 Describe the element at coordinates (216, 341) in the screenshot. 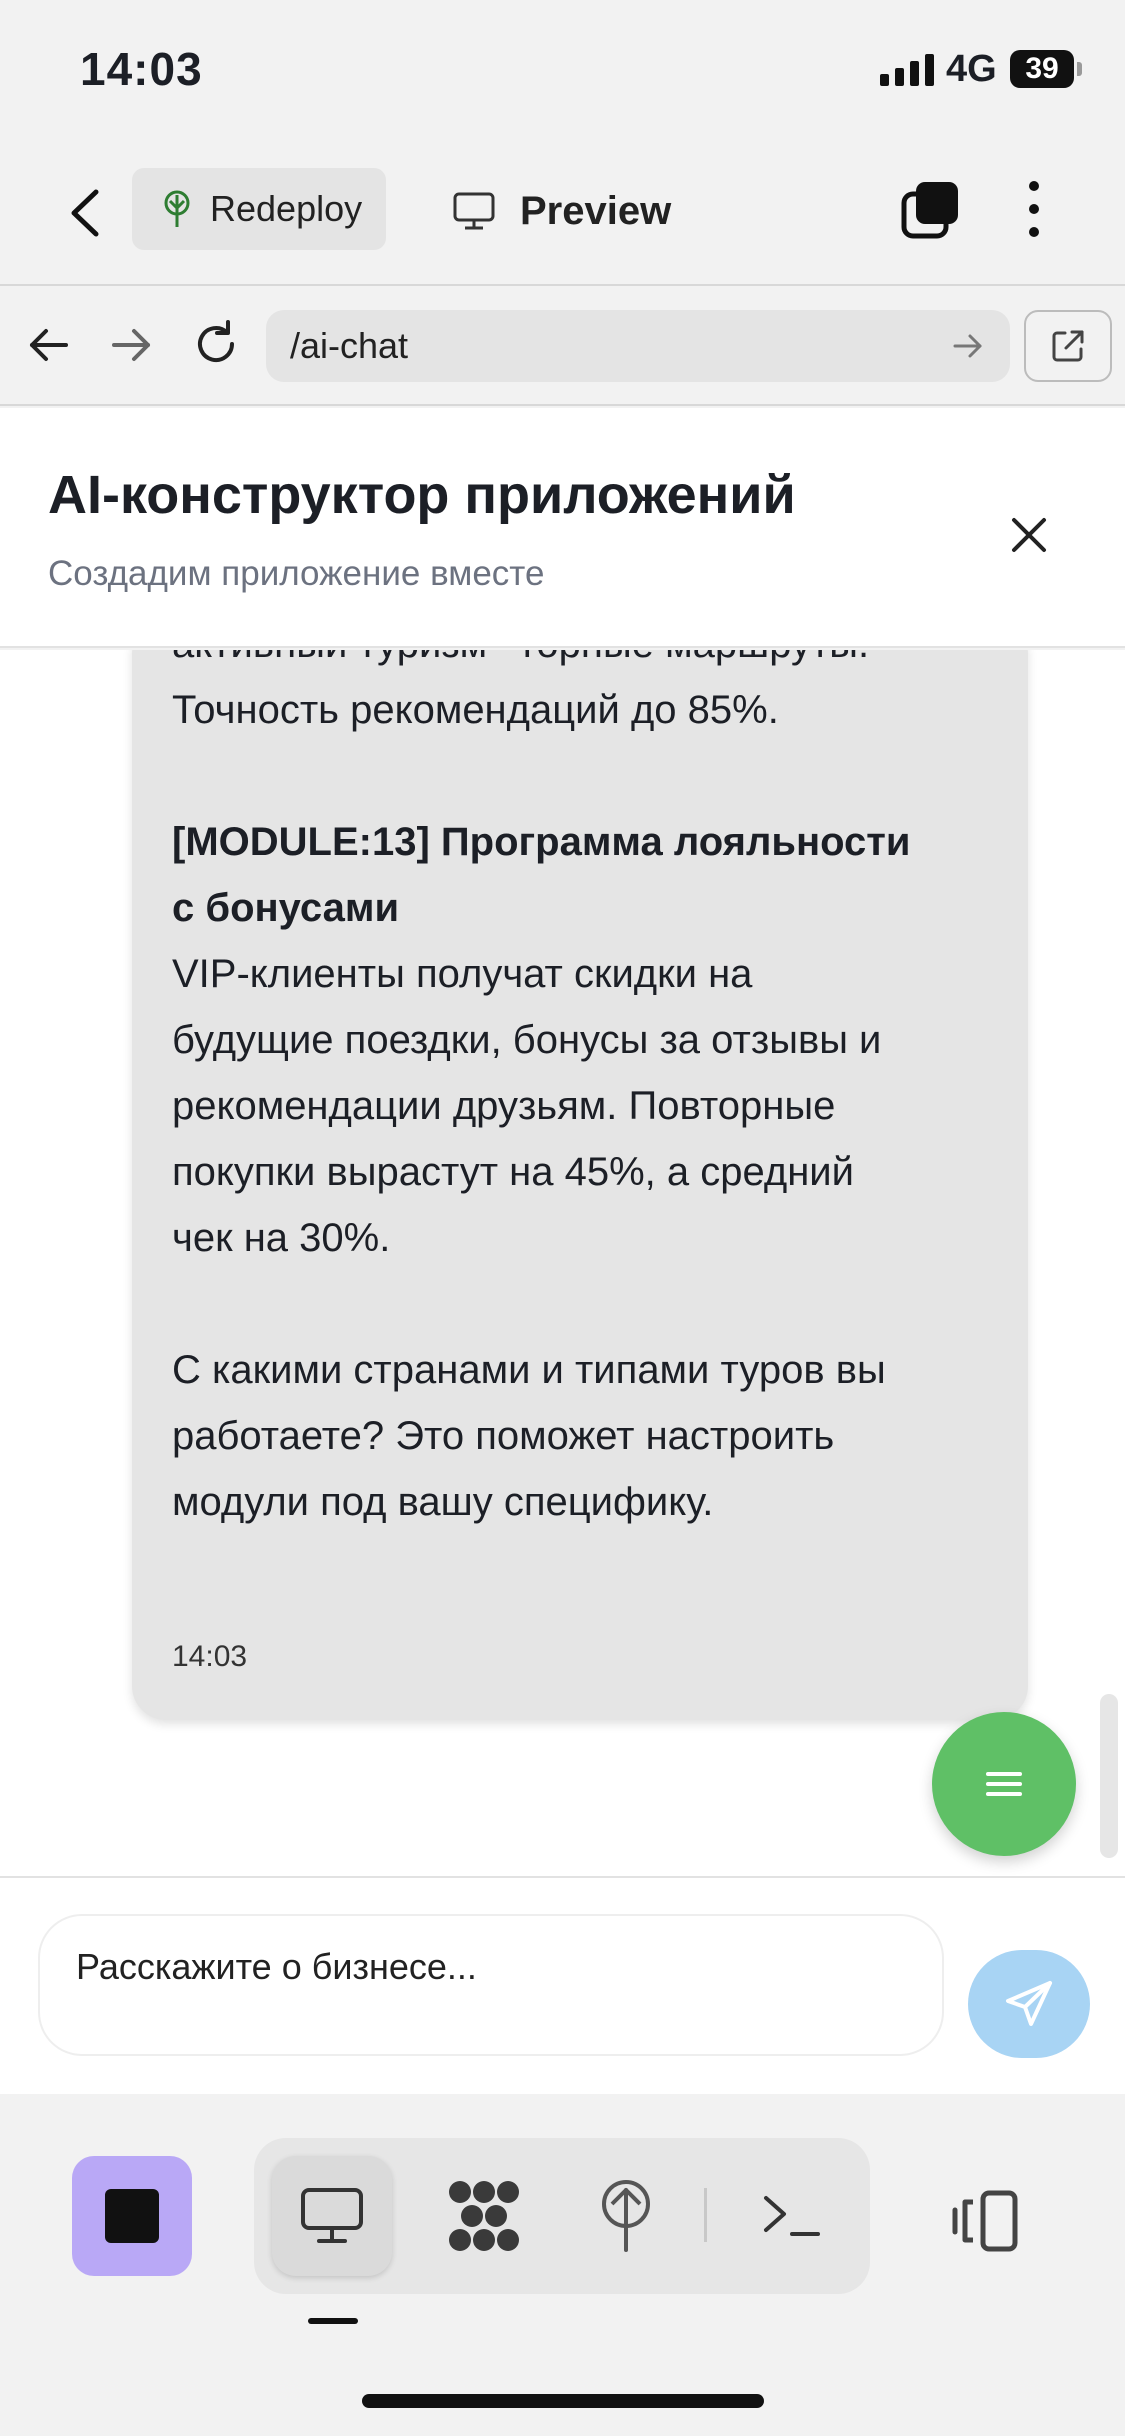

I see `reload-icon` at that location.